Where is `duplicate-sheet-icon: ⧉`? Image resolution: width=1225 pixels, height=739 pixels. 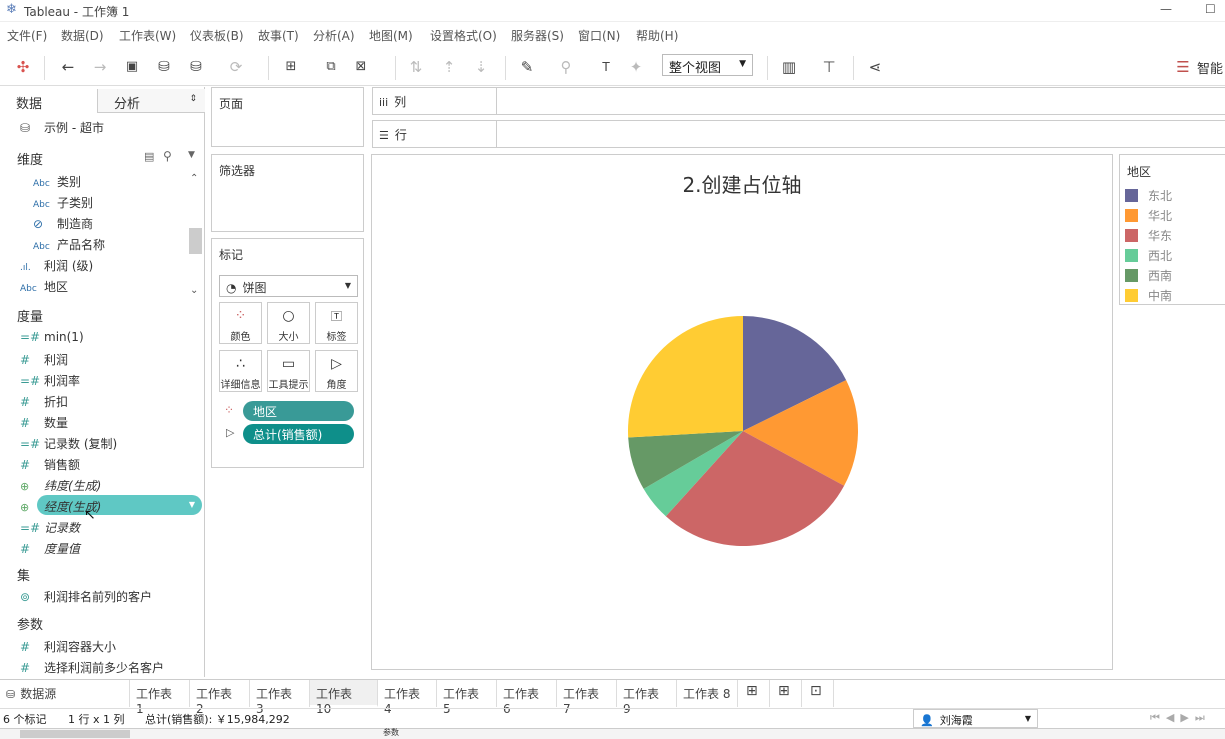
duplicate-sheet-icon: ⧉ is located at coordinates (331, 67).